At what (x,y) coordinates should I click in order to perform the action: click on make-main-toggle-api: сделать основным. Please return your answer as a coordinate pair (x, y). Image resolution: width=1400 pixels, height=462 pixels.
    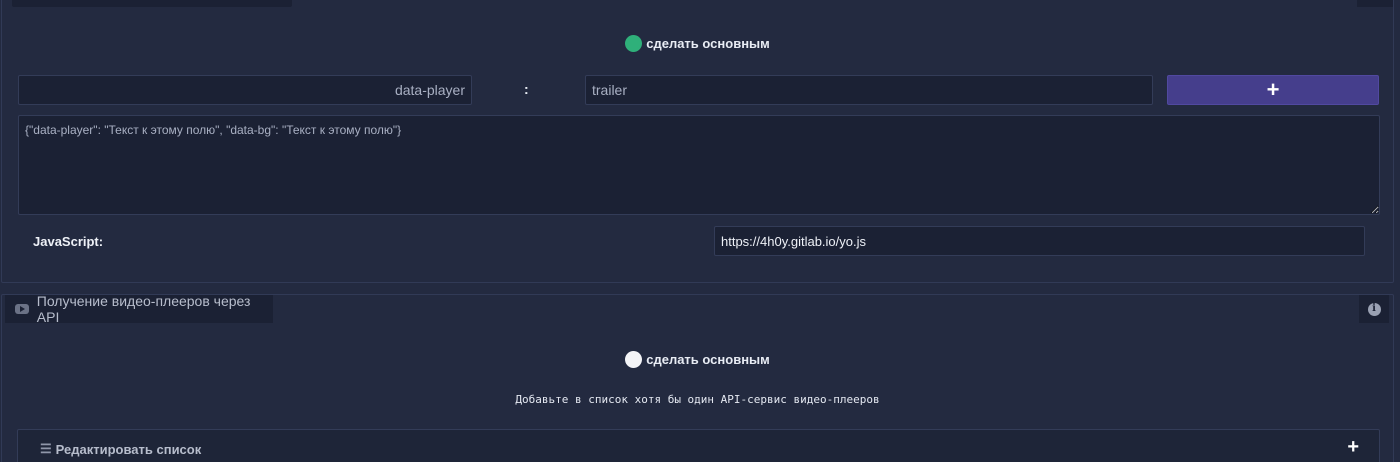
    Looking at the image, I should click on (697, 359).